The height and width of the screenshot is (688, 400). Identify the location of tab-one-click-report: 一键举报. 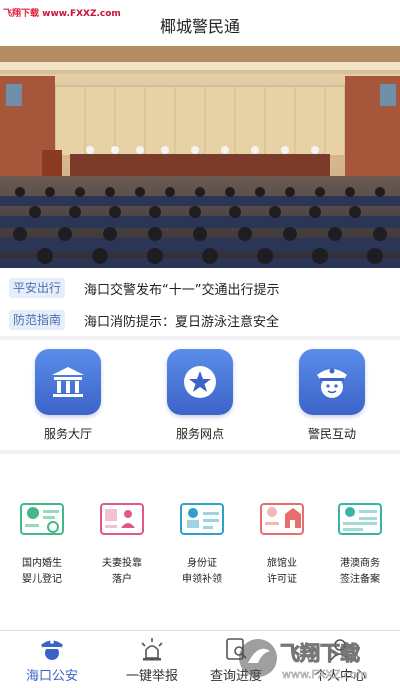
(152, 659).